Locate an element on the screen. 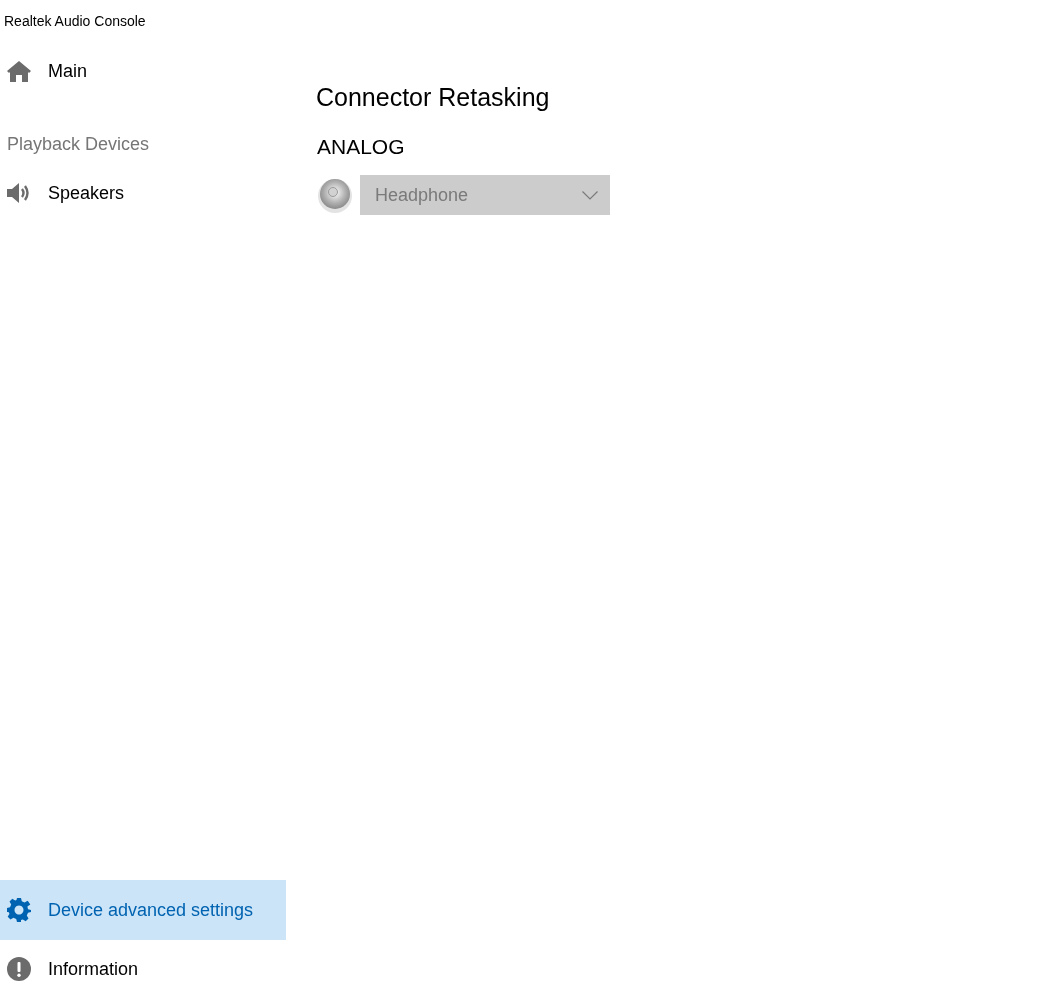 Image resolution: width=1047 pixels, height=997 pixels. nav-item: Device advanced settings is located at coordinates (143, 910).